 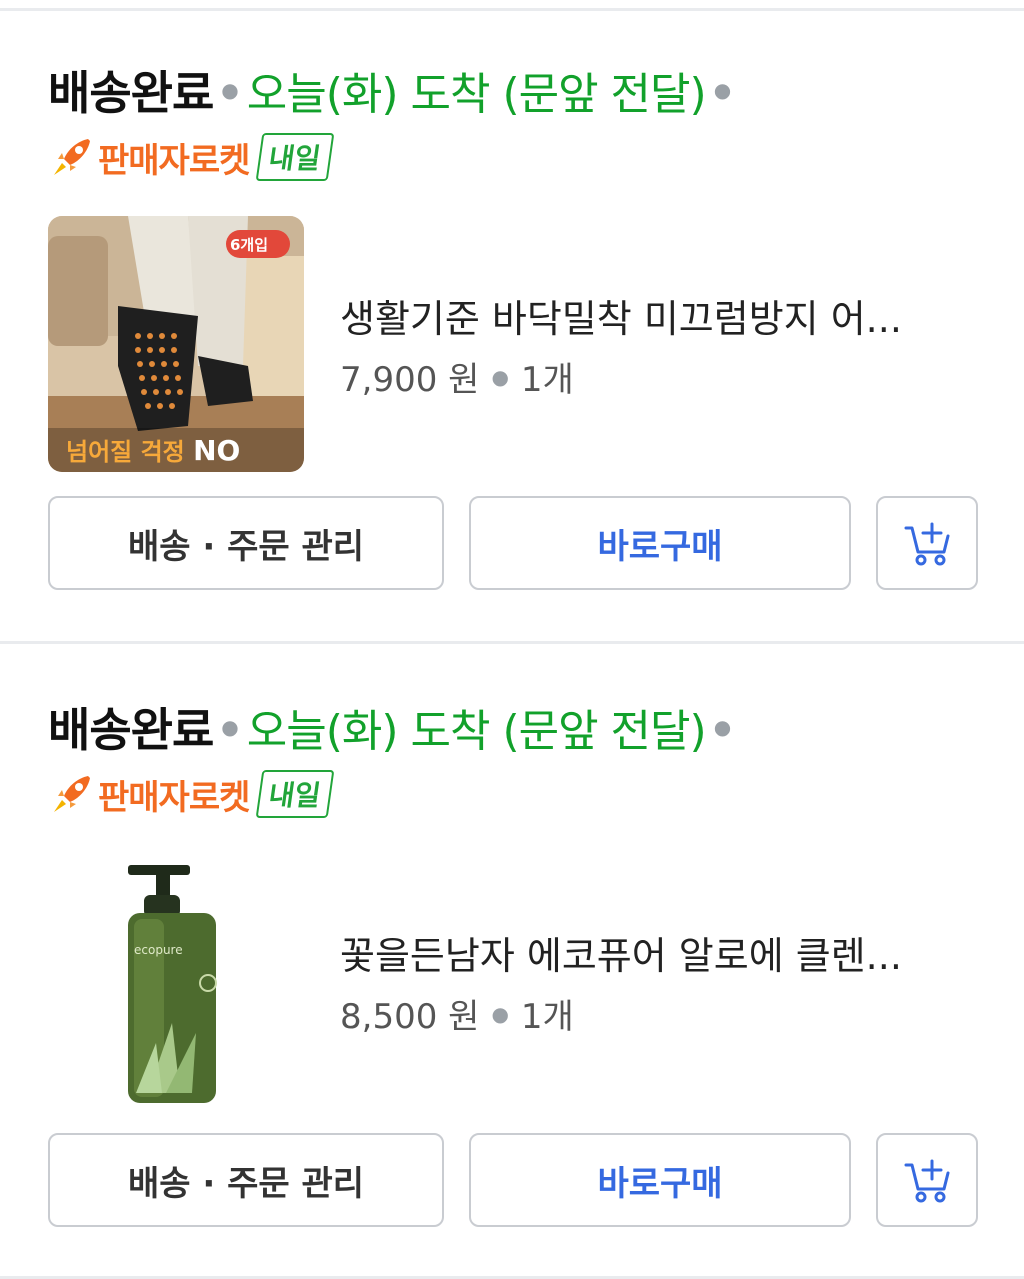 I want to click on price-row: 8,500 원 ● 1개, so click(x=457, y=1013).